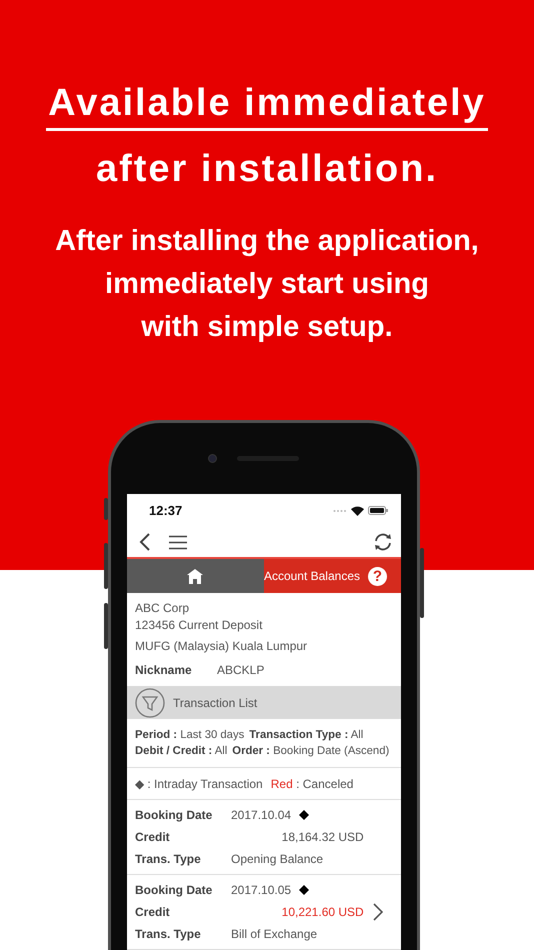 Image resolution: width=534 pixels, height=950 pixels. What do you see at coordinates (215, 703) in the screenshot?
I see `section-title: Transaction List` at bounding box center [215, 703].